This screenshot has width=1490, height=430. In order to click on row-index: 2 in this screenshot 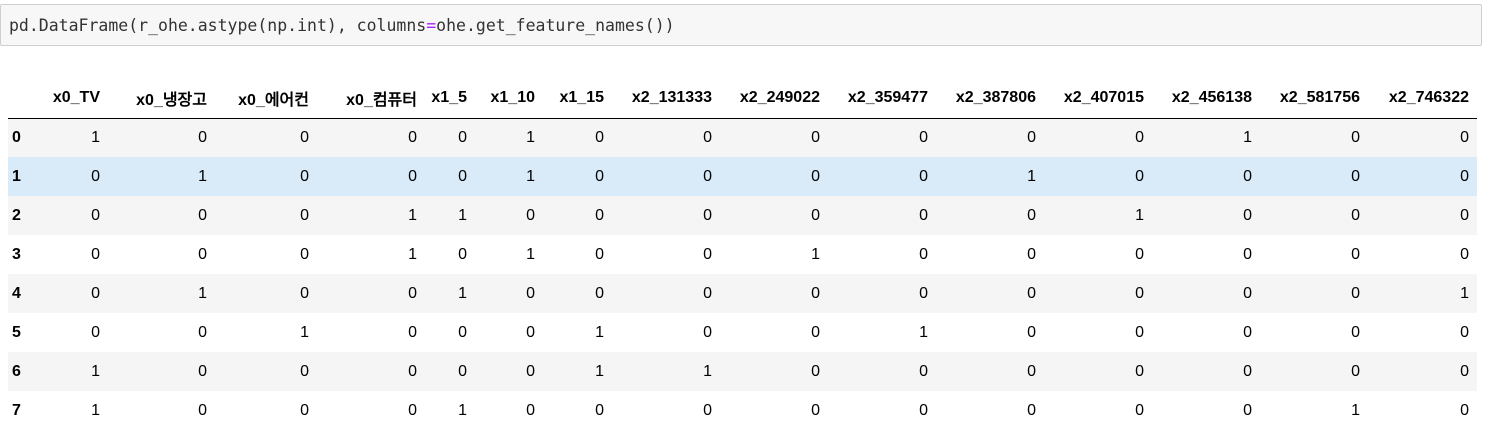, I will do `click(16, 215)`.